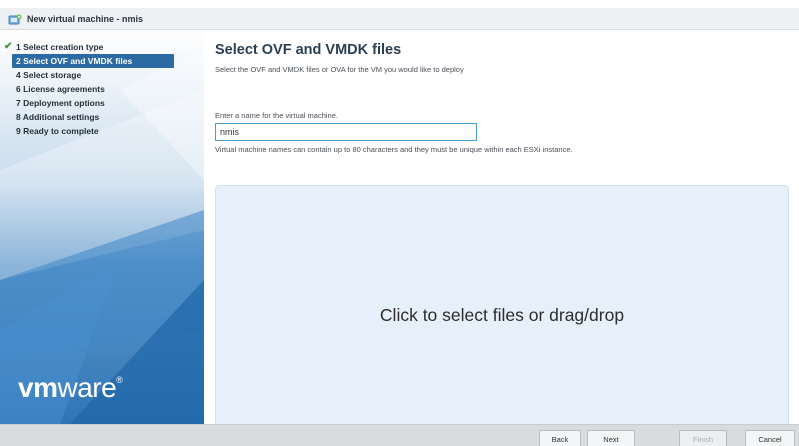  What do you see at coordinates (74, 61) in the screenshot?
I see `step-label: 2 Select OVF and VMDK files` at bounding box center [74, 61].